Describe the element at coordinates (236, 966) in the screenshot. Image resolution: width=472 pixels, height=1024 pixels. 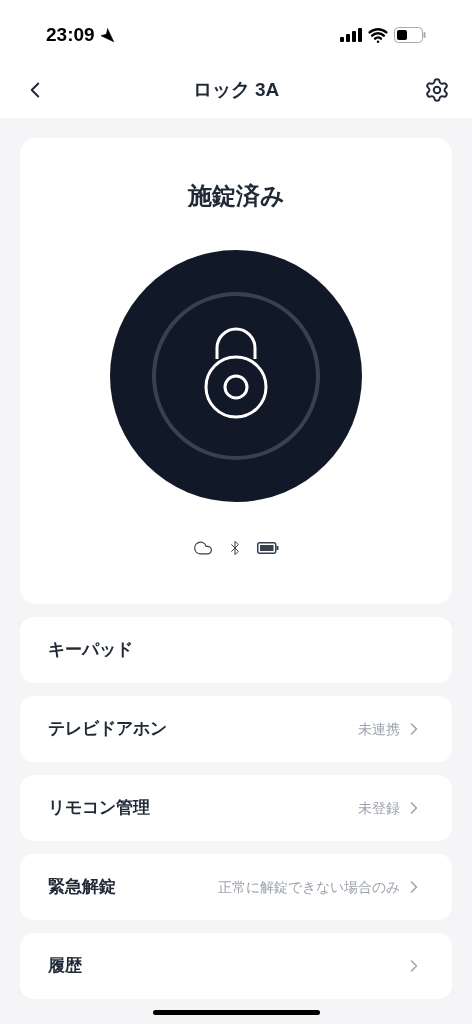
I see `menu-row: 履歴` at that location.